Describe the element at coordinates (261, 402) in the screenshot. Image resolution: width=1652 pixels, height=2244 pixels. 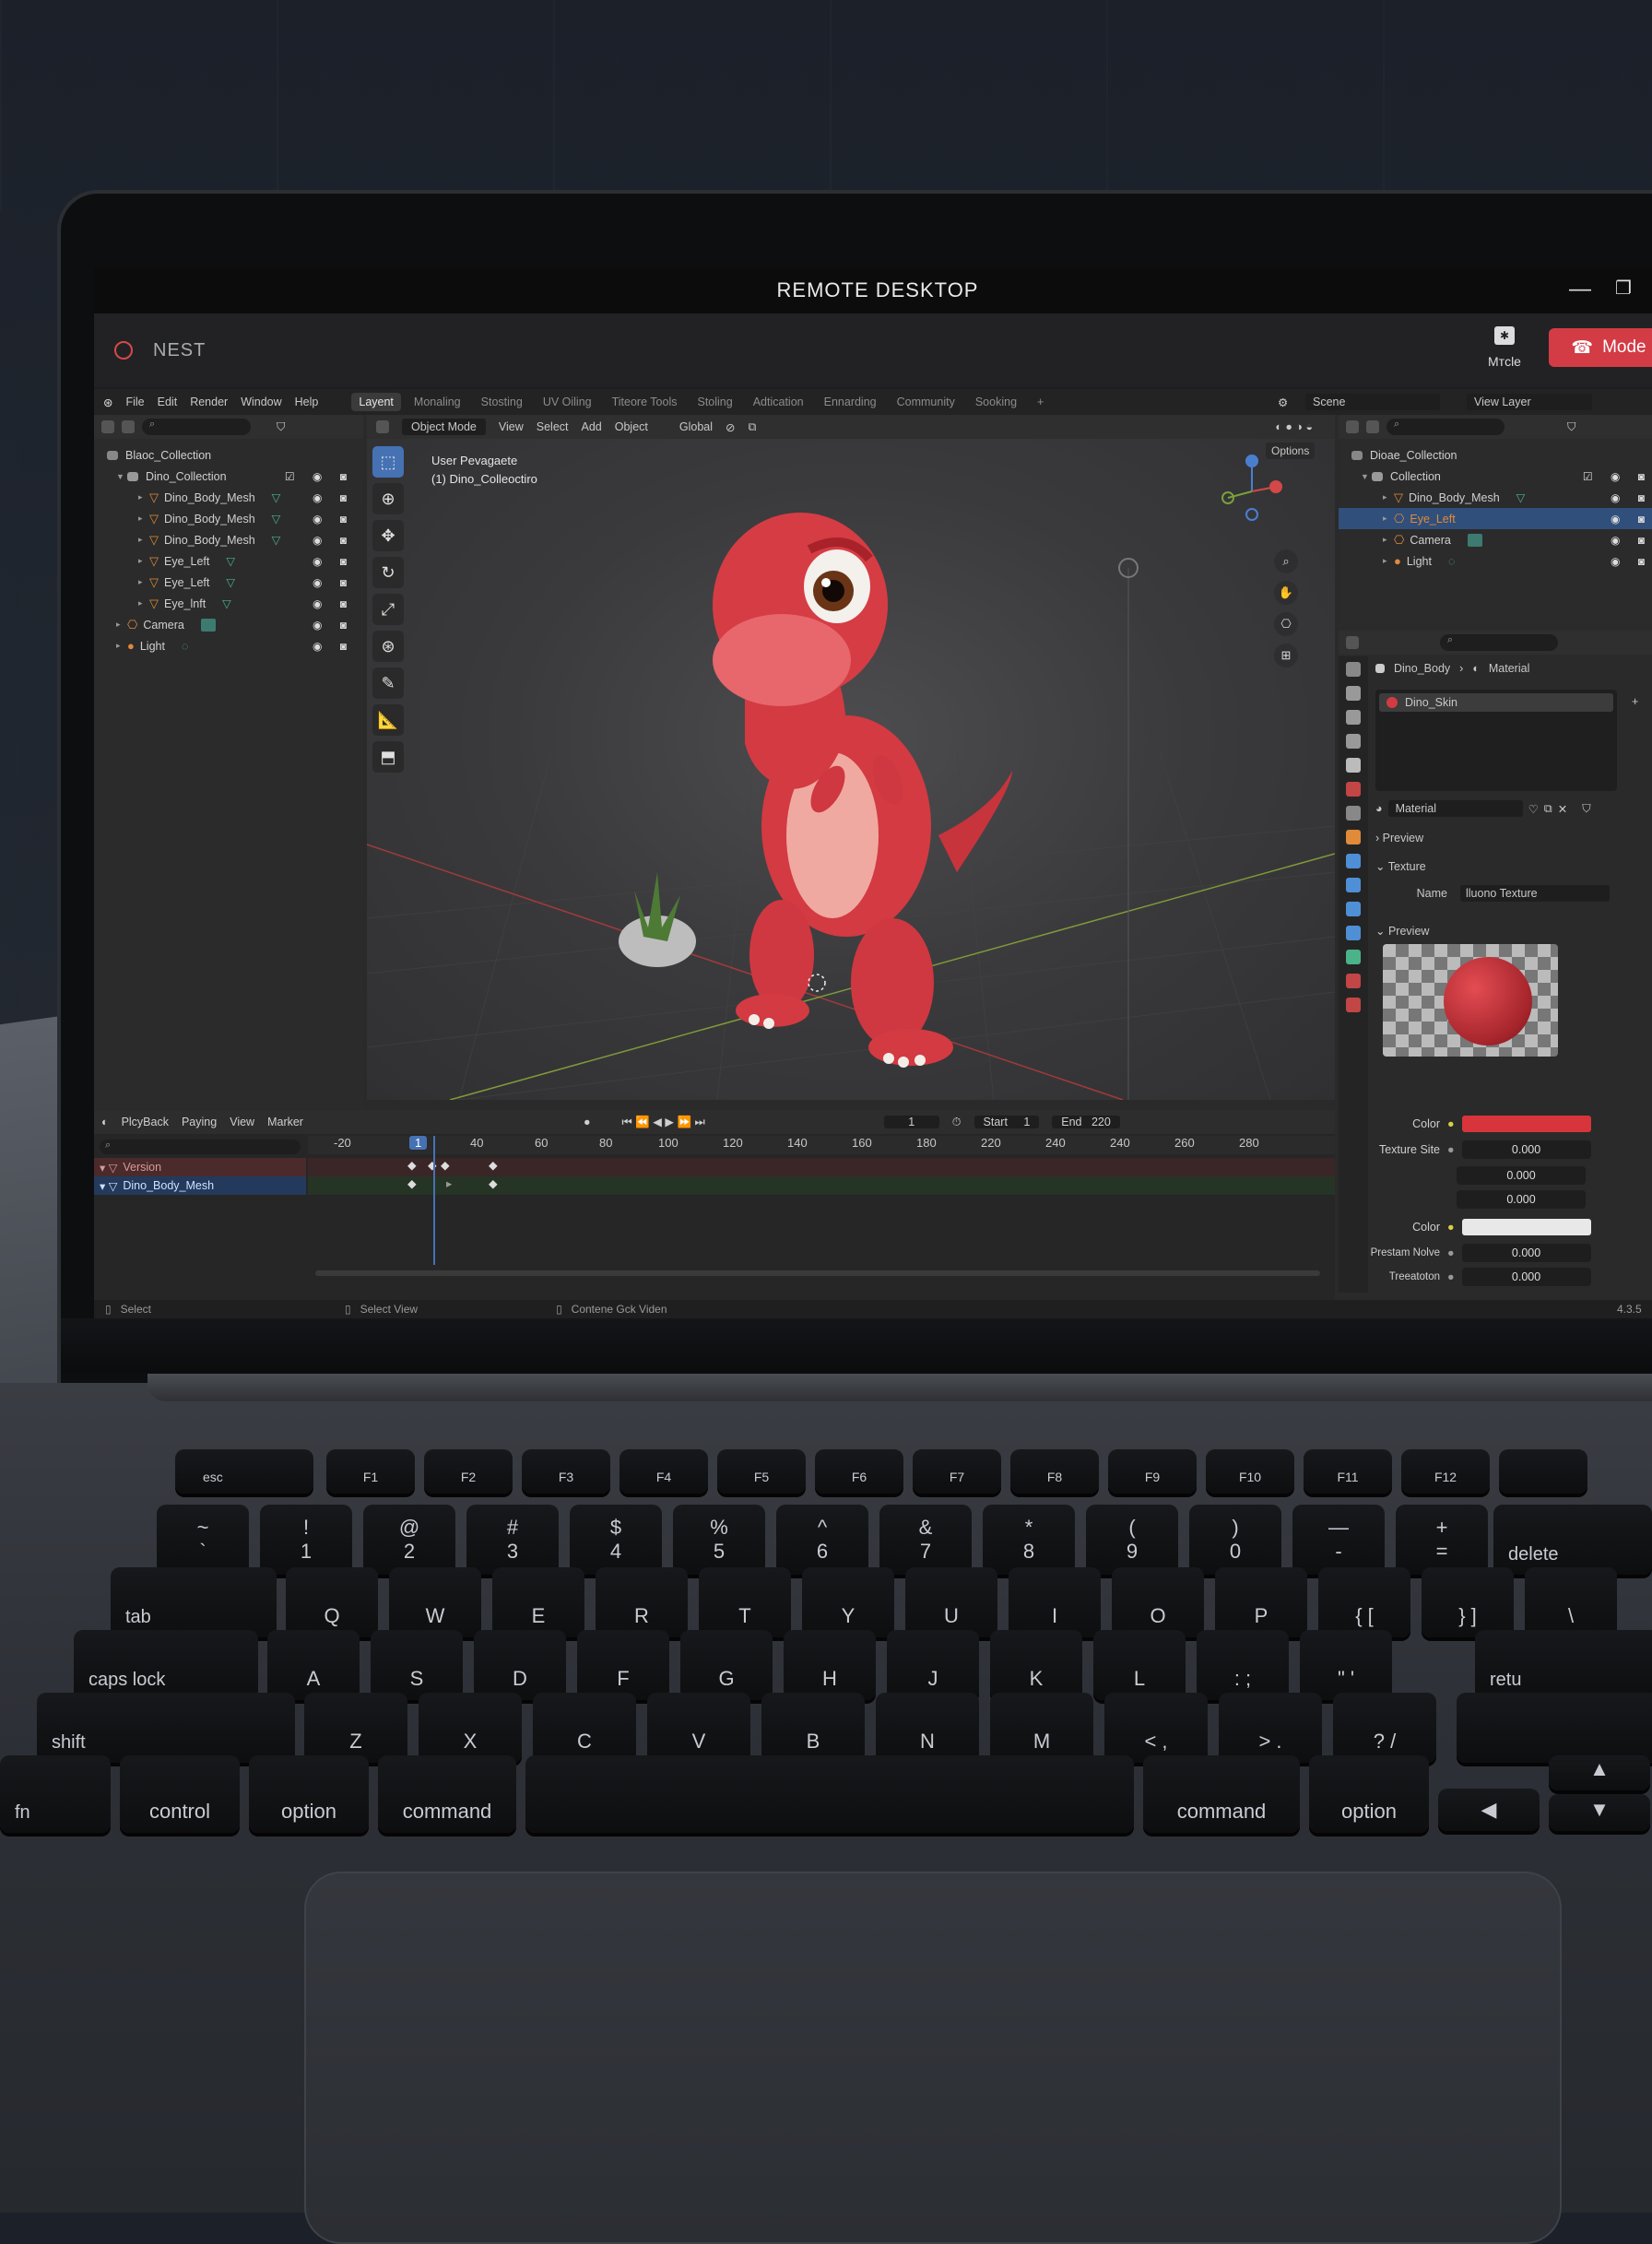
I see `menu-window: Window` at that location.